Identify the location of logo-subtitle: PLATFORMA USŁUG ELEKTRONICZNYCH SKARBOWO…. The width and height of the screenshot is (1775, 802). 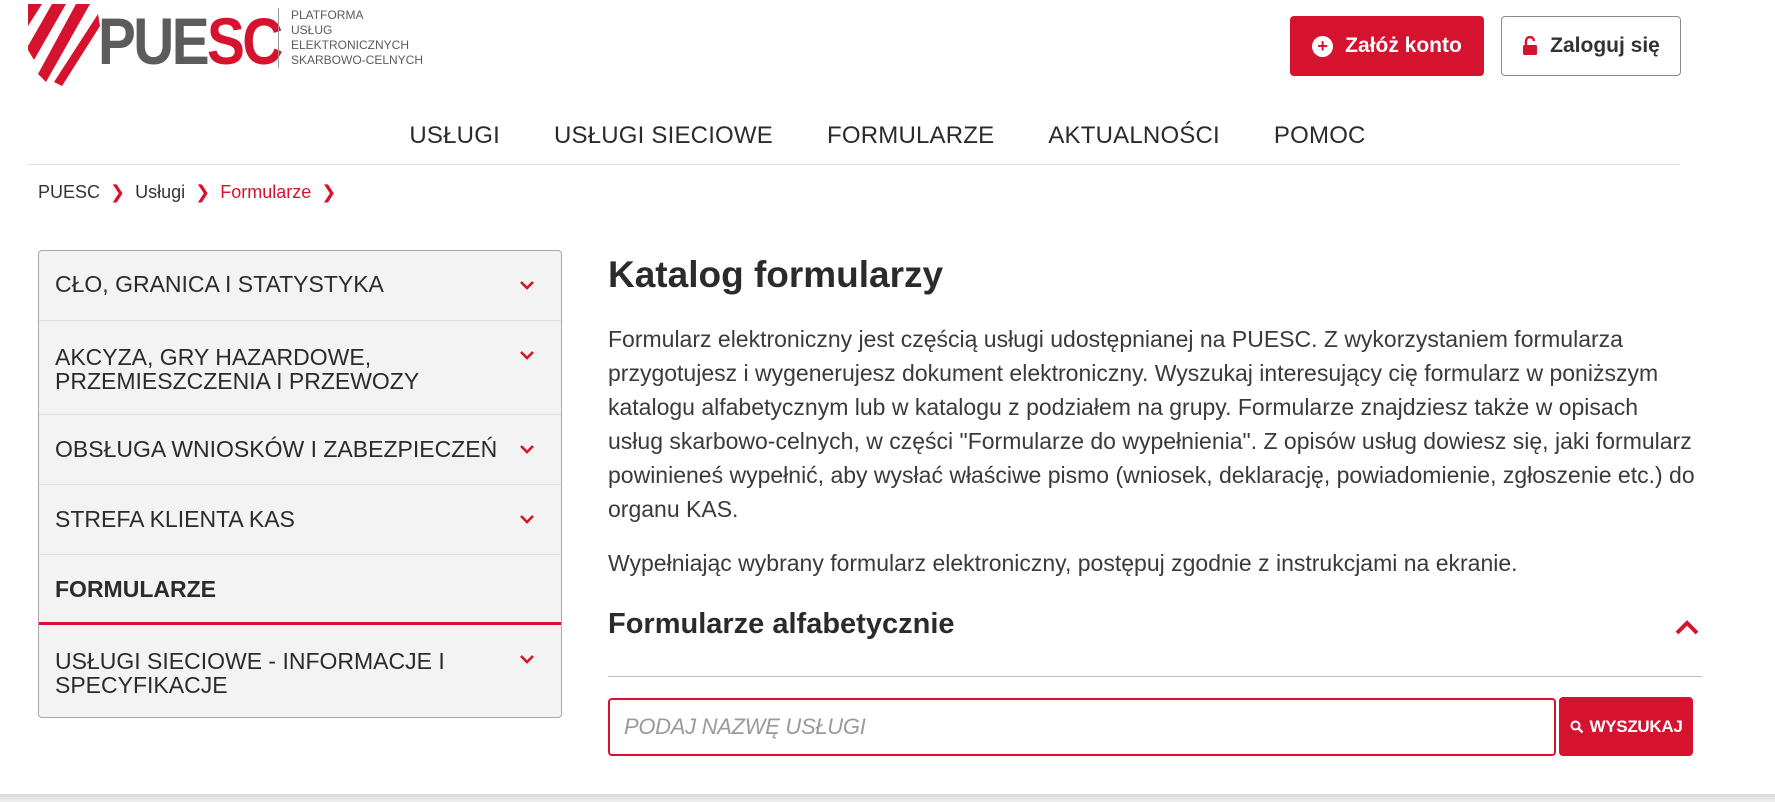
(357, 38).